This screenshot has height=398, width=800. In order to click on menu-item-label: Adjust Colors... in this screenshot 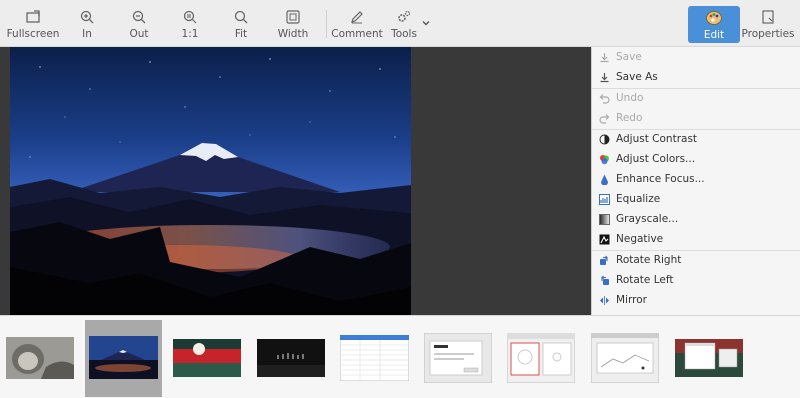, I will do `click(656, 159)`.